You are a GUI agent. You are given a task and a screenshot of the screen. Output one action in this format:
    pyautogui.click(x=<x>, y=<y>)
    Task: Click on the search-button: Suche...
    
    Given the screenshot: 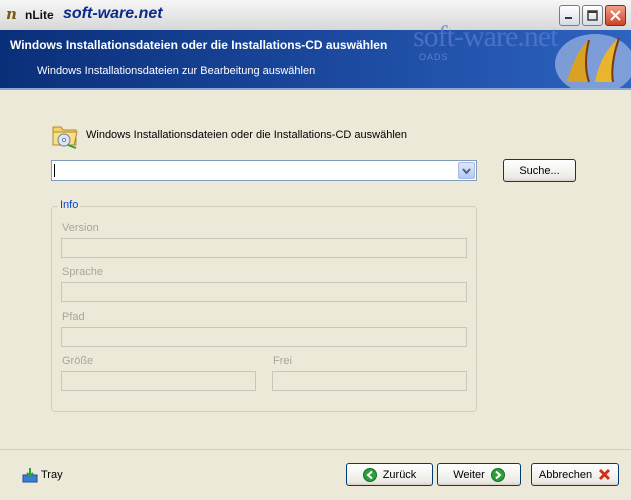 What is the action you would take?
    pyautogui.click(x=539, y=170)
    